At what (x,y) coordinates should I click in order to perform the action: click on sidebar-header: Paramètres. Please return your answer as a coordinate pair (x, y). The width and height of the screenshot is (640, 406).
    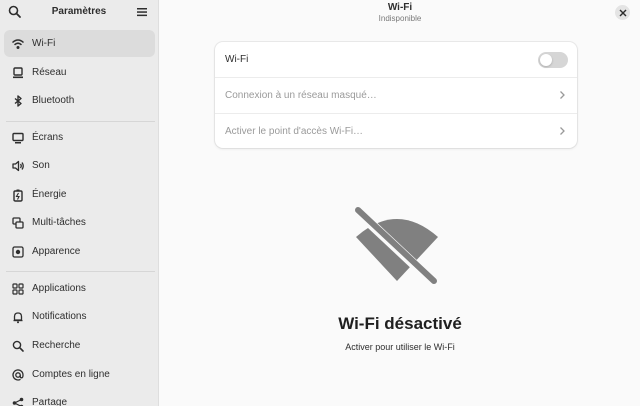
    Looking at the image, I should click on (79, 12).